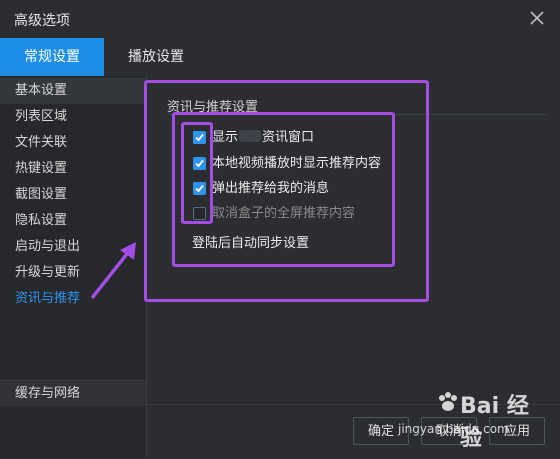  What do you see at coordinates (73, 117) in the screenshot?
I see `sidebar-item-list-area: 列表区域` at bounding box center [73, 117].